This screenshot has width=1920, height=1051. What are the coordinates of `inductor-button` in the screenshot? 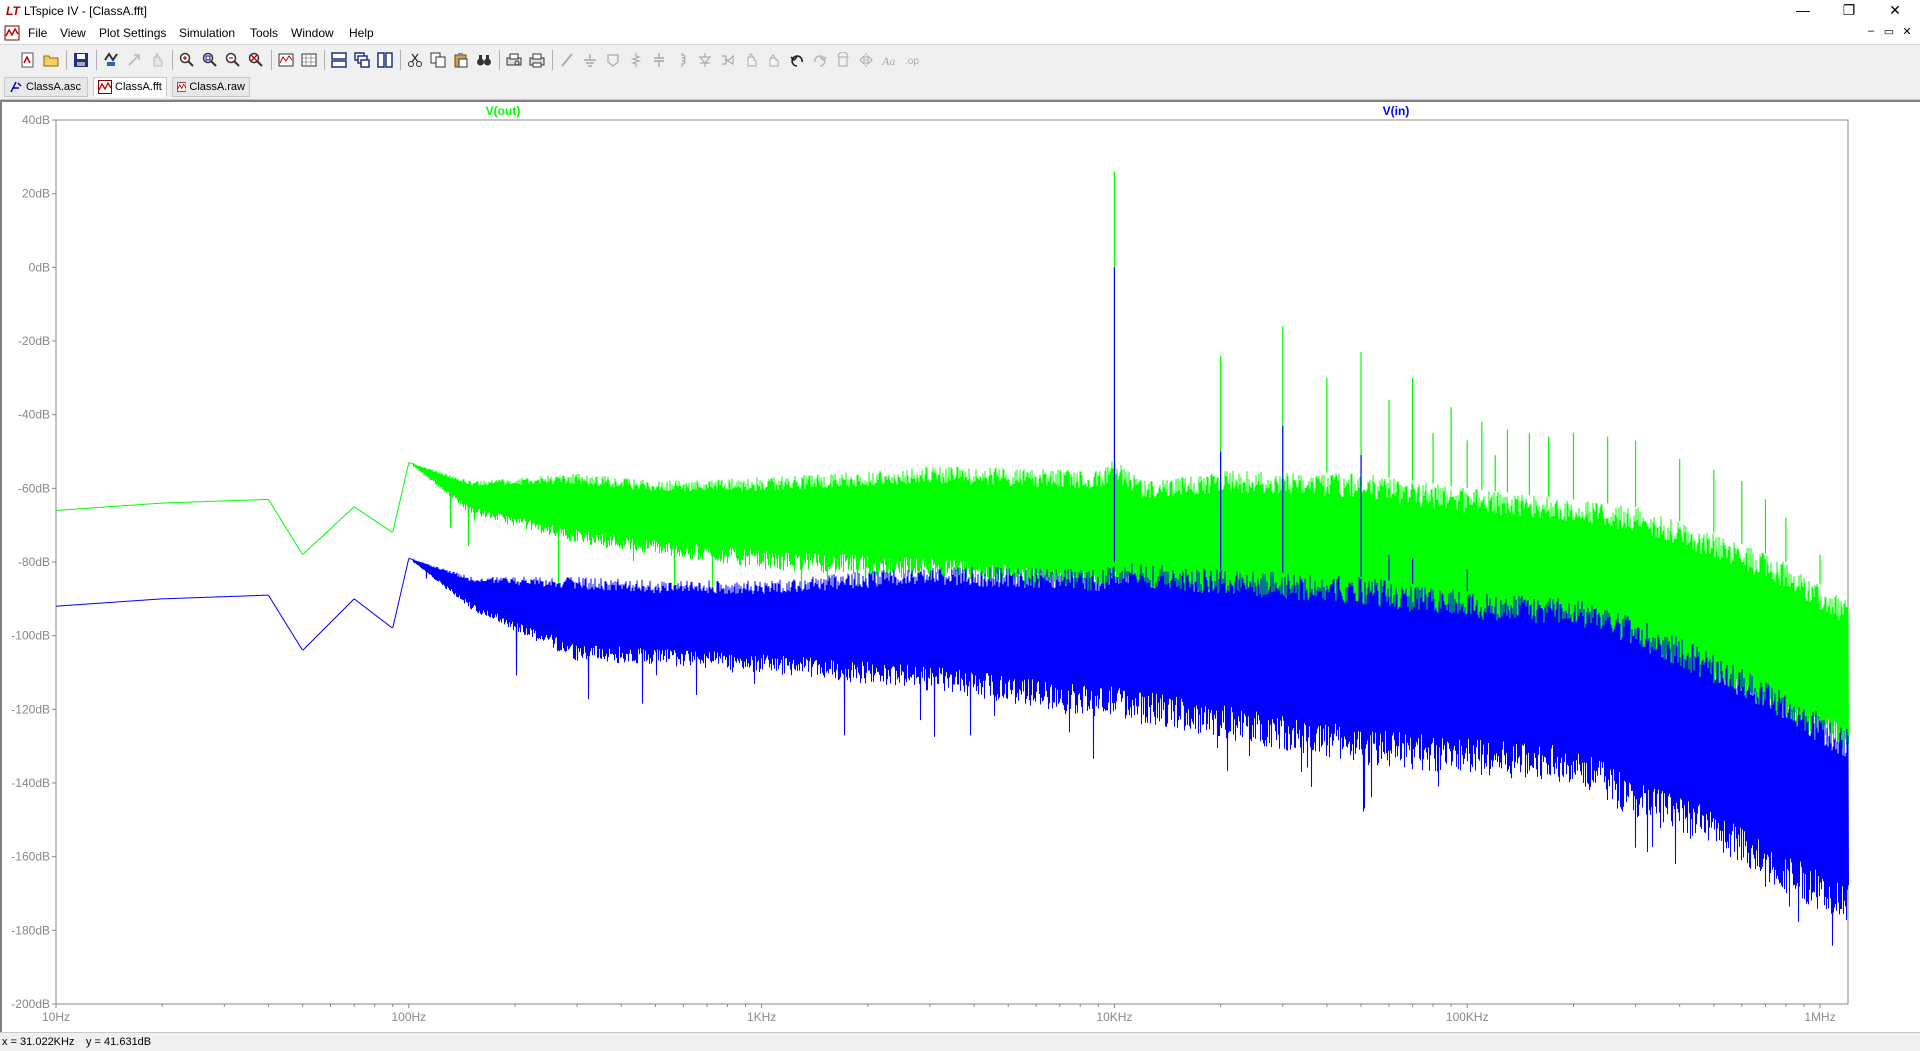 It's located at (682, 60).